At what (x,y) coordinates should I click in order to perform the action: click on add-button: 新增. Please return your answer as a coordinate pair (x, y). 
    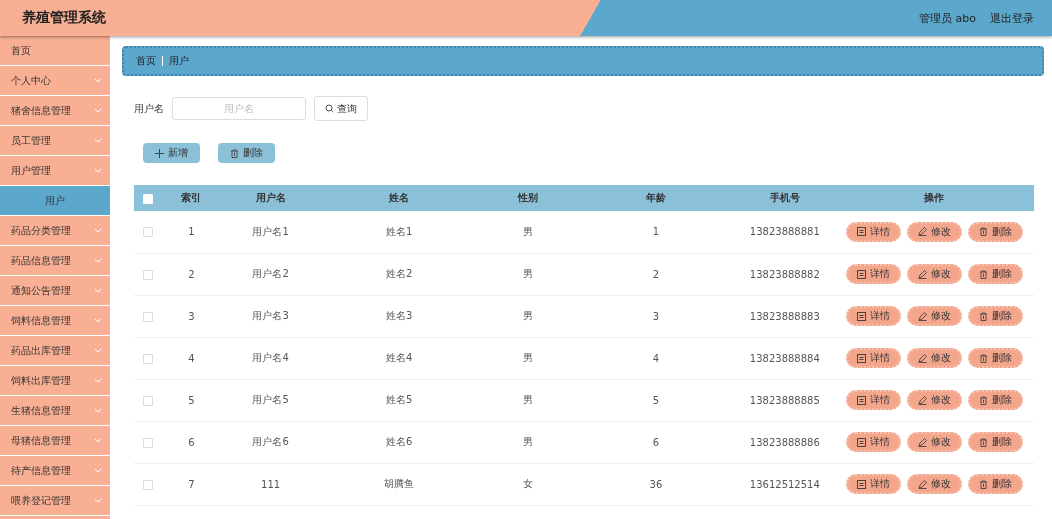
    Looking at the image, I should click on (171, 153).